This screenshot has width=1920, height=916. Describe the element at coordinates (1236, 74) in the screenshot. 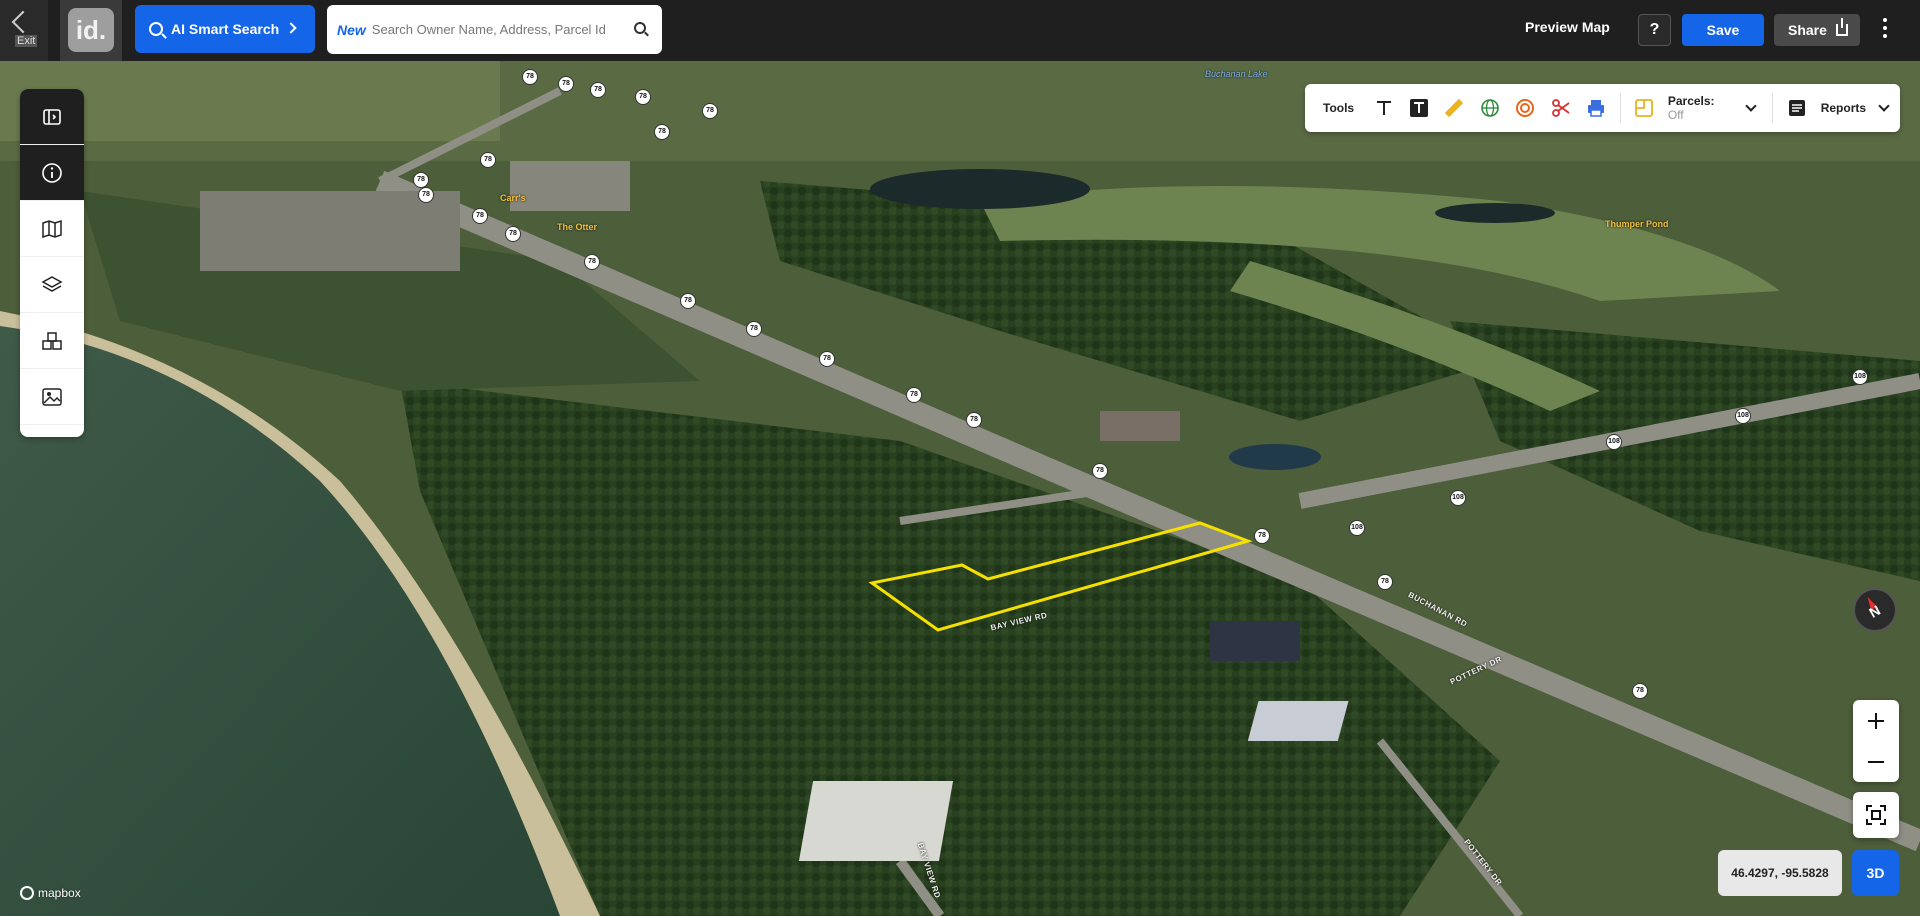

I see `buchanan-lake-label: Buchanan Lake` at that location.